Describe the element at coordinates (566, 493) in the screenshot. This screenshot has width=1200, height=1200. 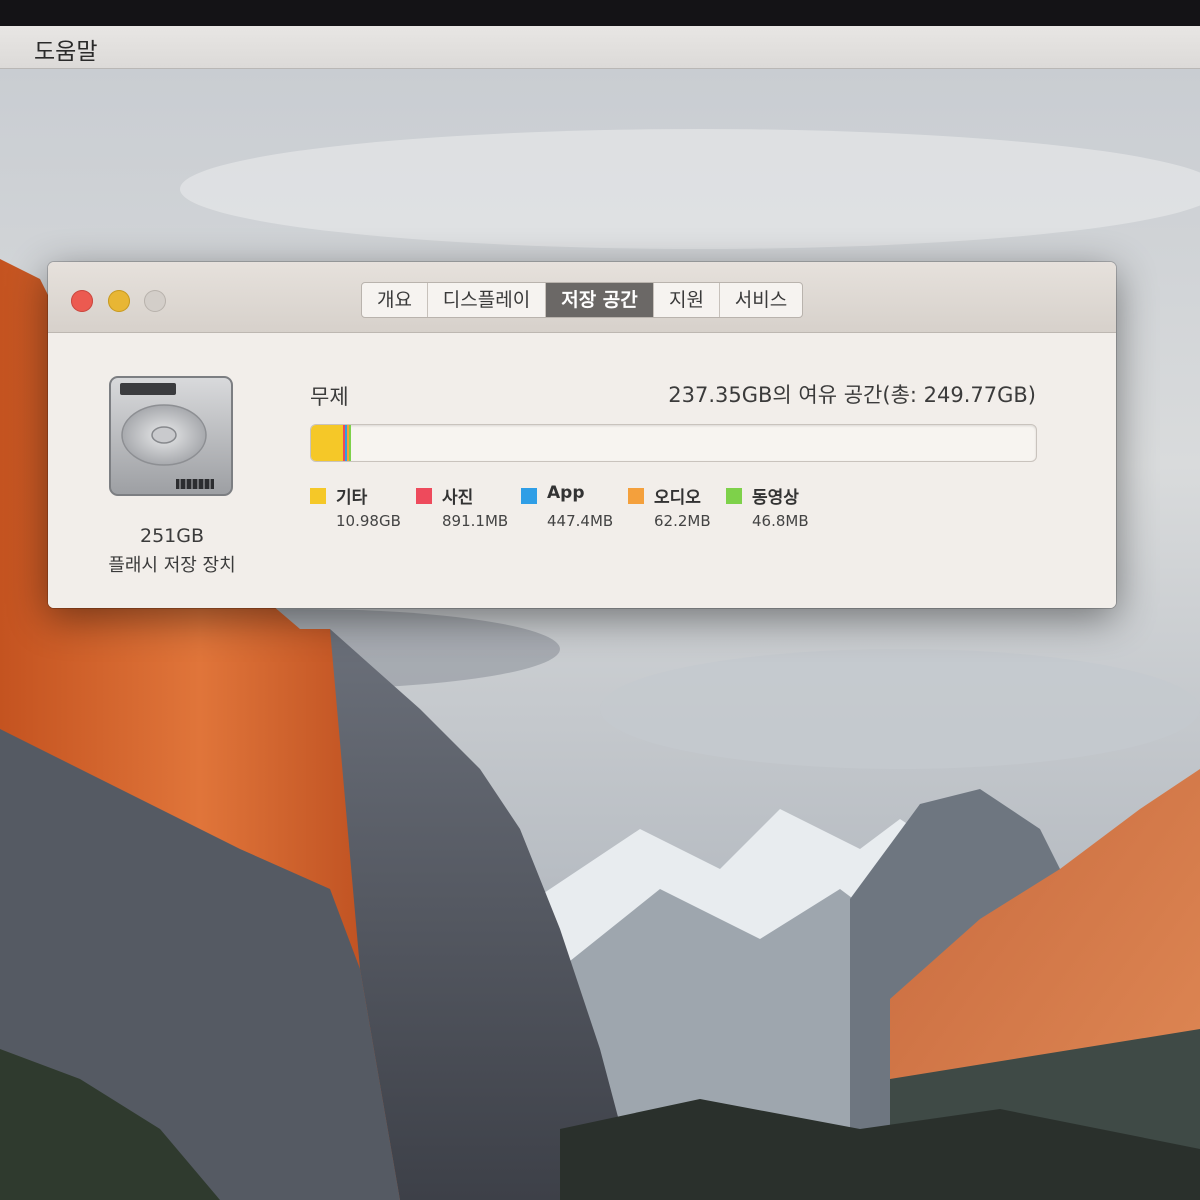
I see `legend-label-apps: App` at that location.